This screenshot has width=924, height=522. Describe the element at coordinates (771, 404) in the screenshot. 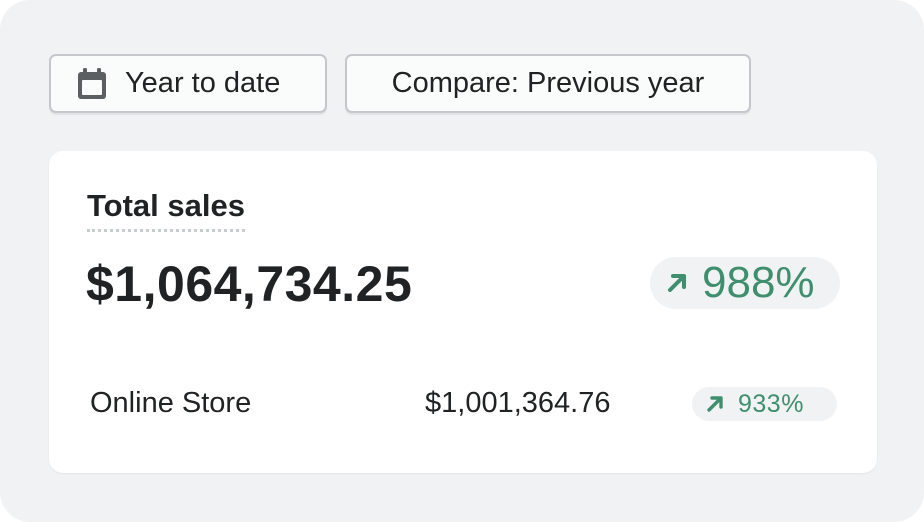

I see `breakdown-change-value: 933%` at that location.